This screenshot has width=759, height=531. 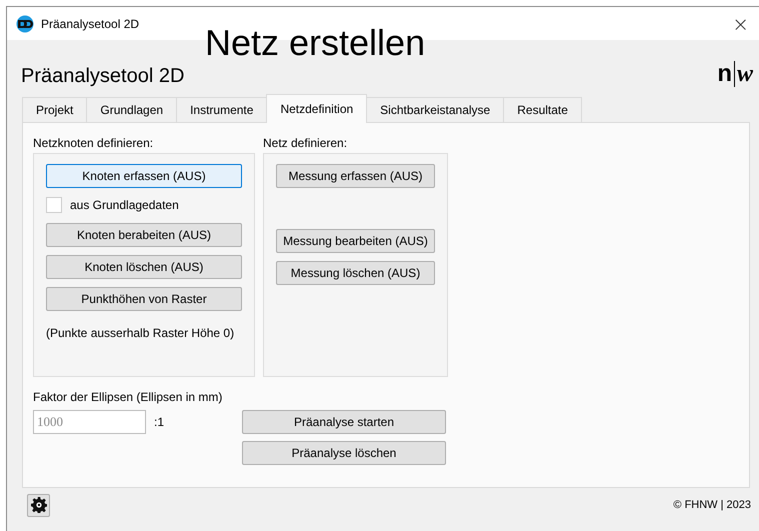 I want to click on push-button: Punkthöhen von Raster, so click(x=144, y=299).